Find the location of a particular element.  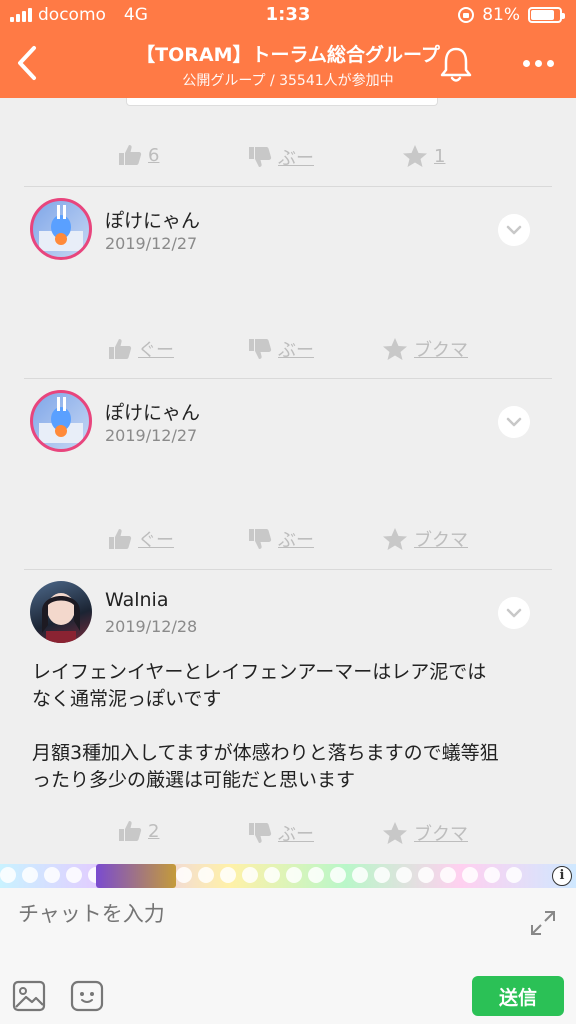

chat-composer: 送信 is located at coordinates (288, 956).